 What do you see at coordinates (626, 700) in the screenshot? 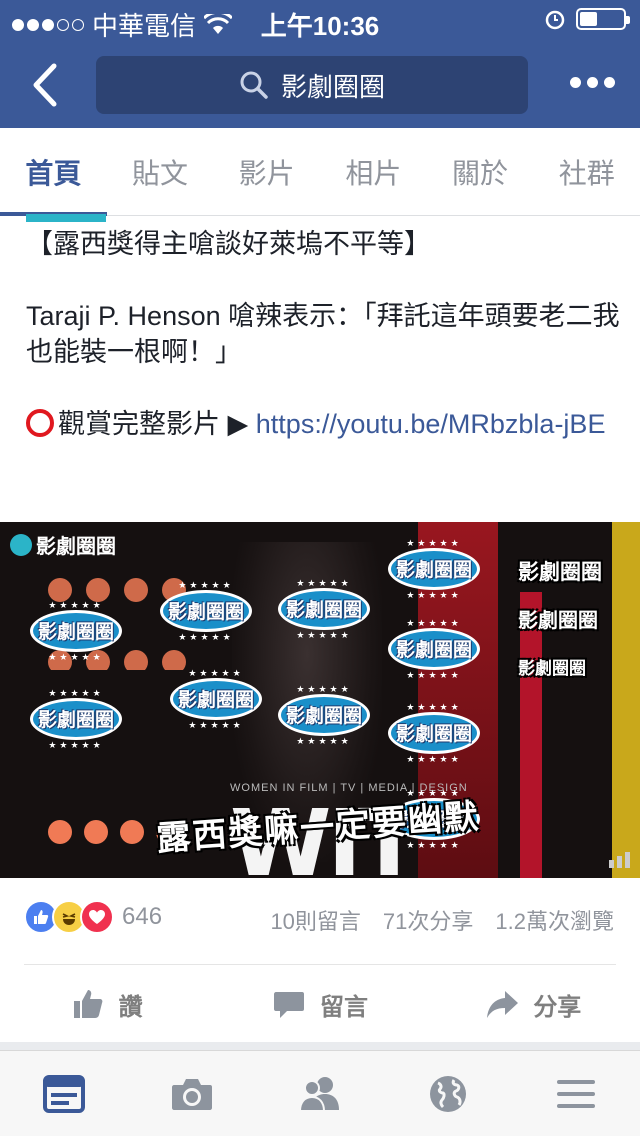
I see `stage-yellow-panel` at bounding box center [626, 700].